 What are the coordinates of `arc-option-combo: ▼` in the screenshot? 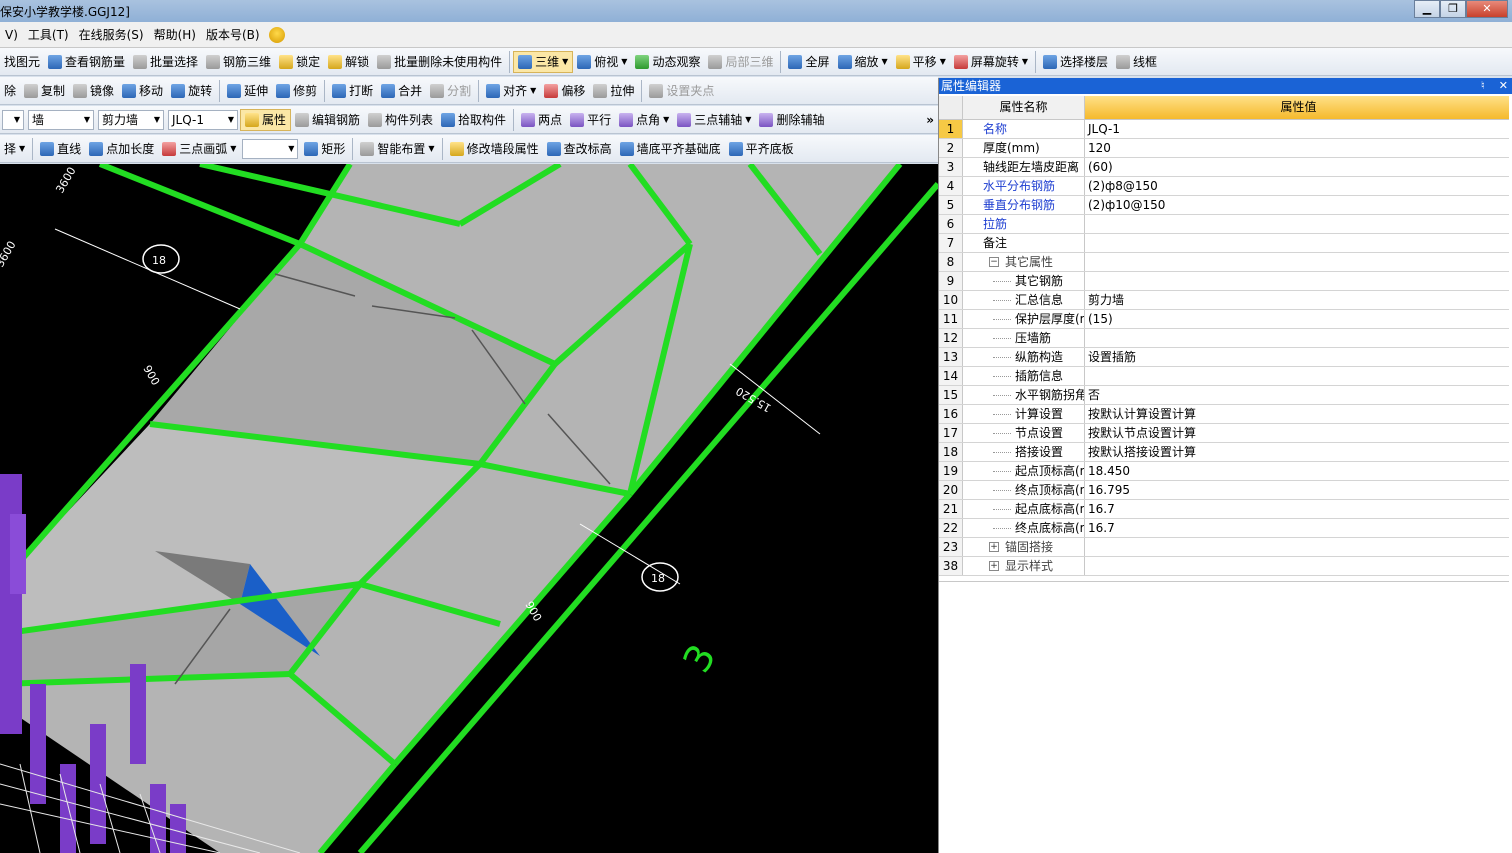 It's located at (270, 148).